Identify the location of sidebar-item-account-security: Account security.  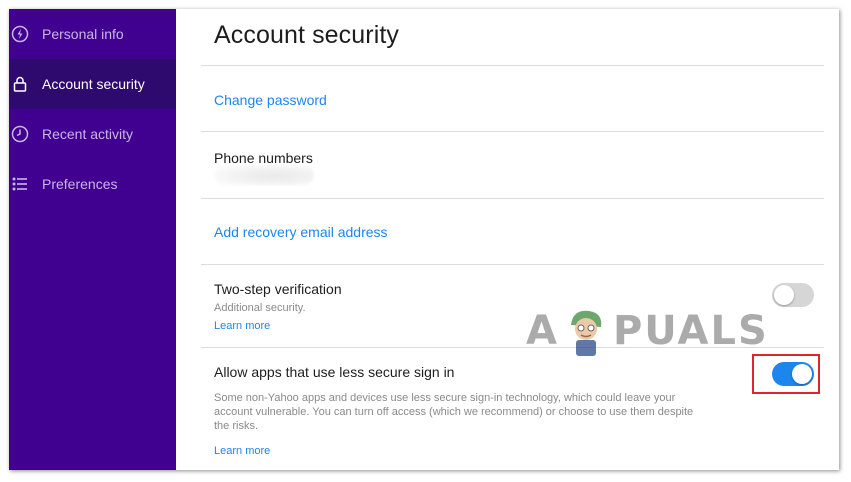
(92, 84).